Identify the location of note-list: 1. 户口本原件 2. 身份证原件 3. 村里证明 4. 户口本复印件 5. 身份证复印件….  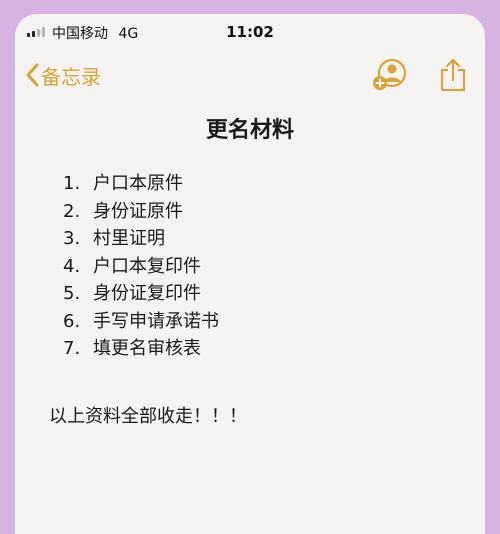
(141, 266).